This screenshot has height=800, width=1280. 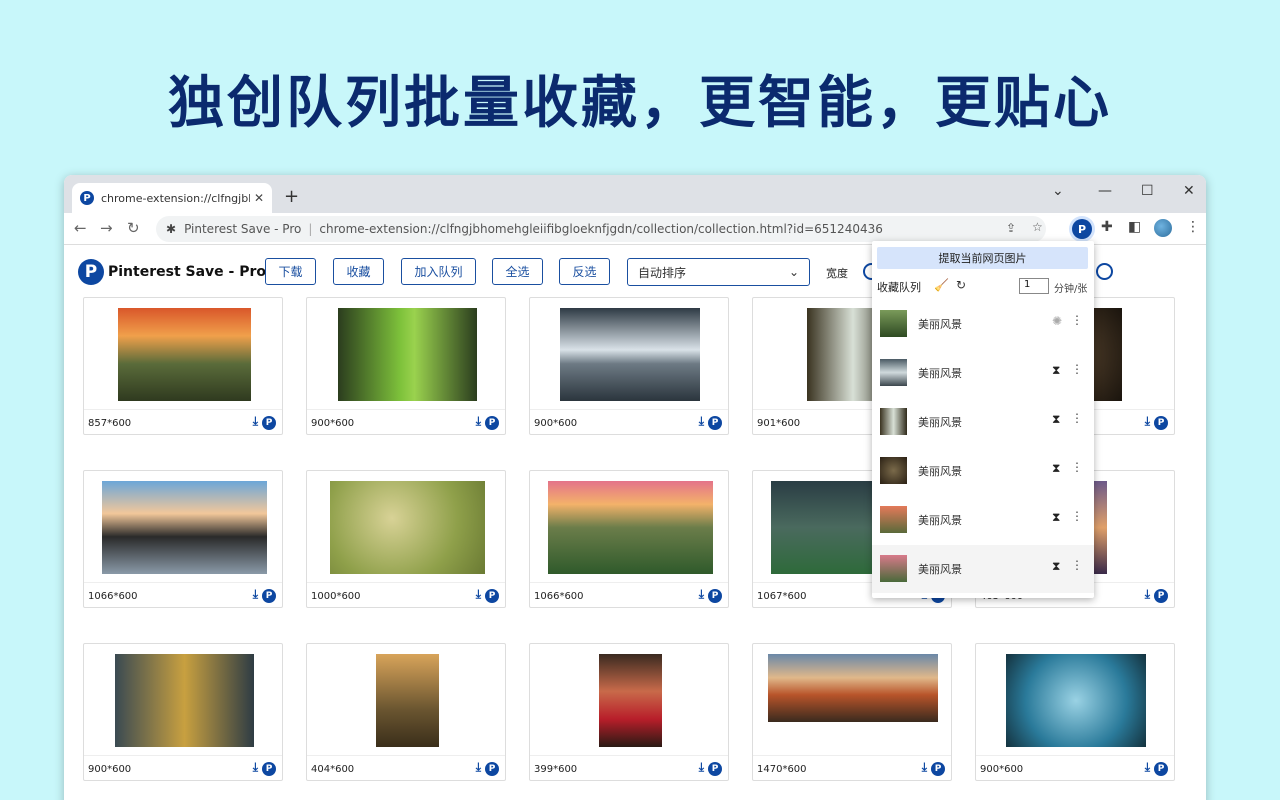 What do you see at coordinates (259, 198) in the screenshot?
I see `tab-close-icon: ✕` at bounding box center [259, 198].